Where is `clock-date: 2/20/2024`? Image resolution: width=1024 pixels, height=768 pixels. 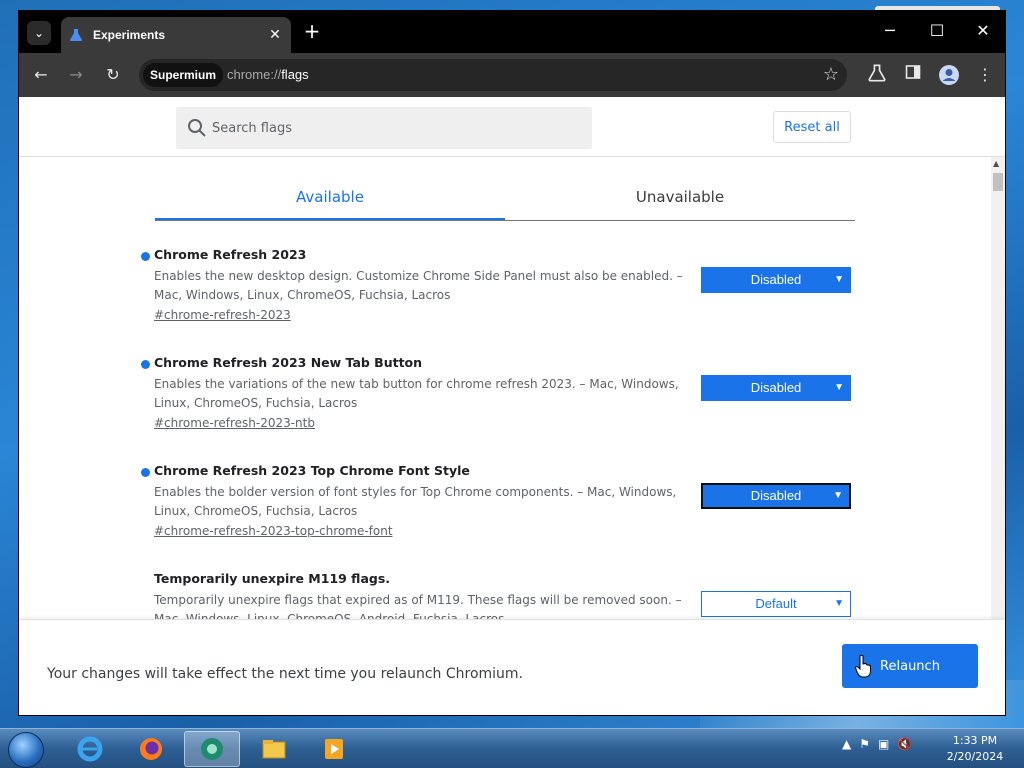
clock-date: 2/20/2024 is located at coordinates (975, 756).